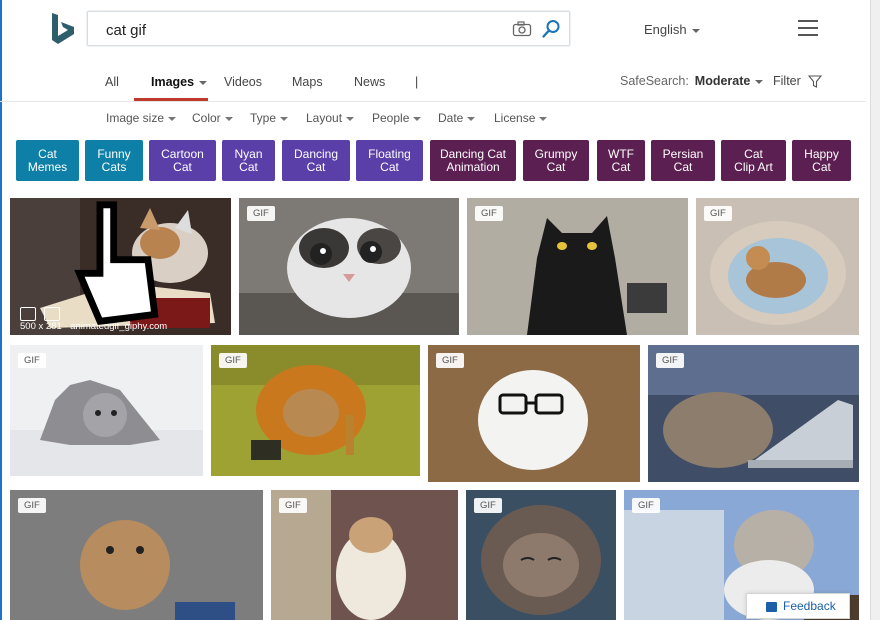 The image size is (880, 620). Describe the element at coordinates (114, 166) in the screenshot. I see `chip-line2: Cats` at that location.